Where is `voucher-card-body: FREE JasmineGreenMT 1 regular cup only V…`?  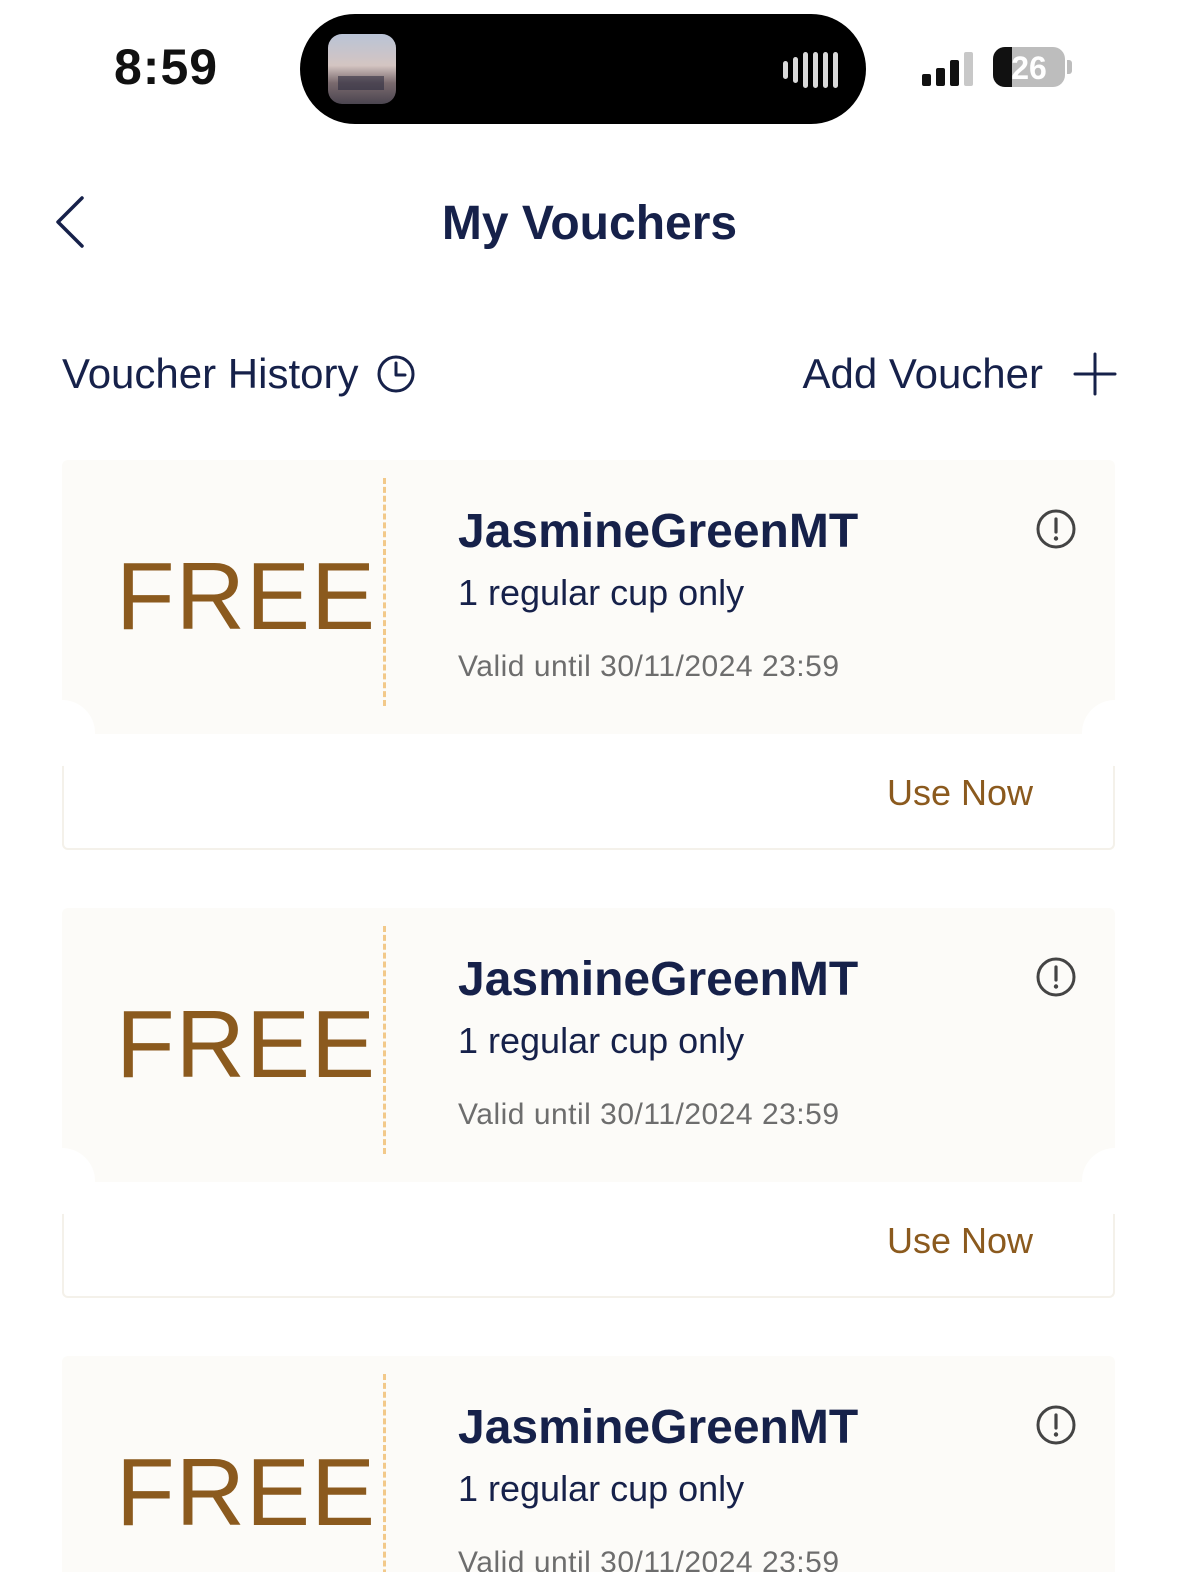 voucher-card-body: FREE JasmineGreenMT 1 regular cup only V… is located at coordinates (588, 1464).